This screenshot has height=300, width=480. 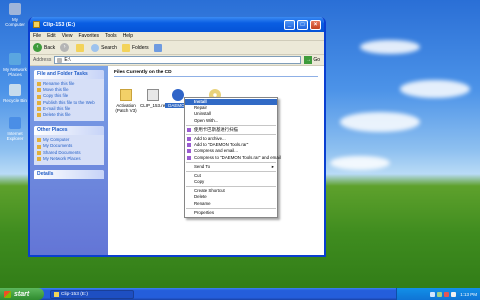 What do you see at coordinates (92, 294) in the screenshot?
I see `taskbar-window-button: Clip-153 (E:)` at bounding box center [92, 294].